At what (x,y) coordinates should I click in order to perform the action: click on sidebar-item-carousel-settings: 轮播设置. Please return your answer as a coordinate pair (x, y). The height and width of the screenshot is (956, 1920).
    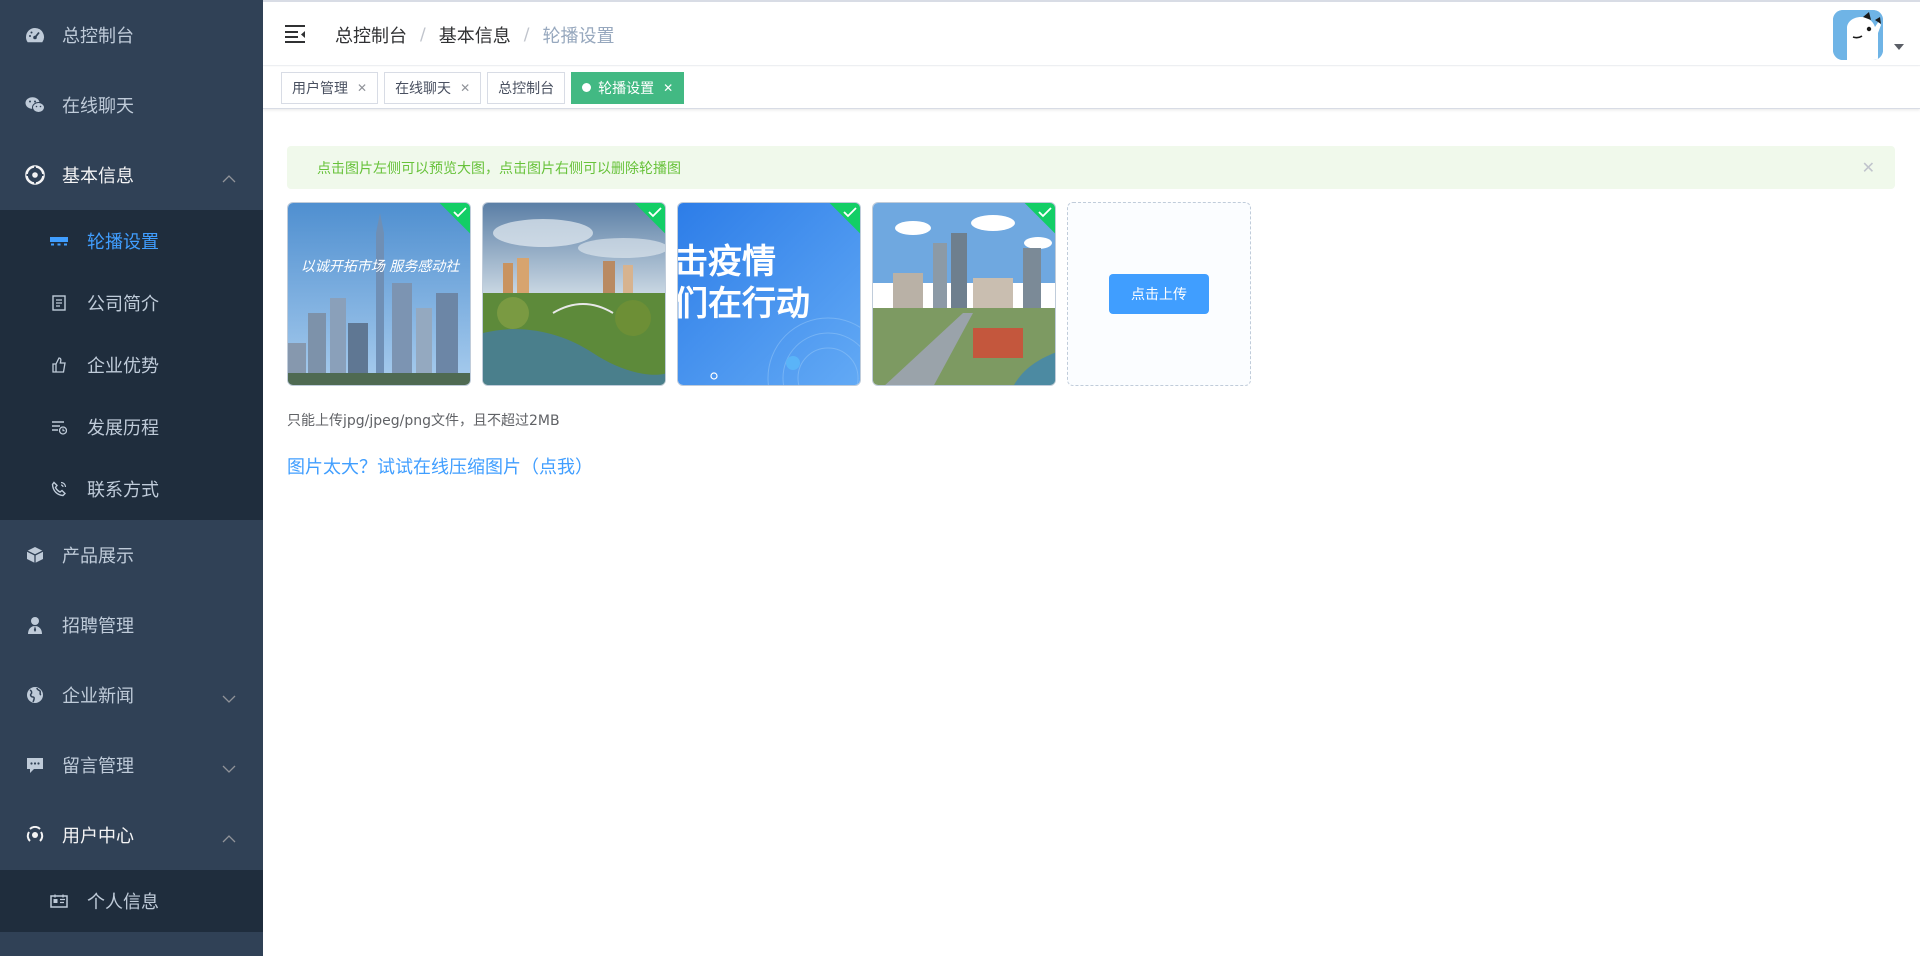
    Looking at the image, I should click on (131, 241).